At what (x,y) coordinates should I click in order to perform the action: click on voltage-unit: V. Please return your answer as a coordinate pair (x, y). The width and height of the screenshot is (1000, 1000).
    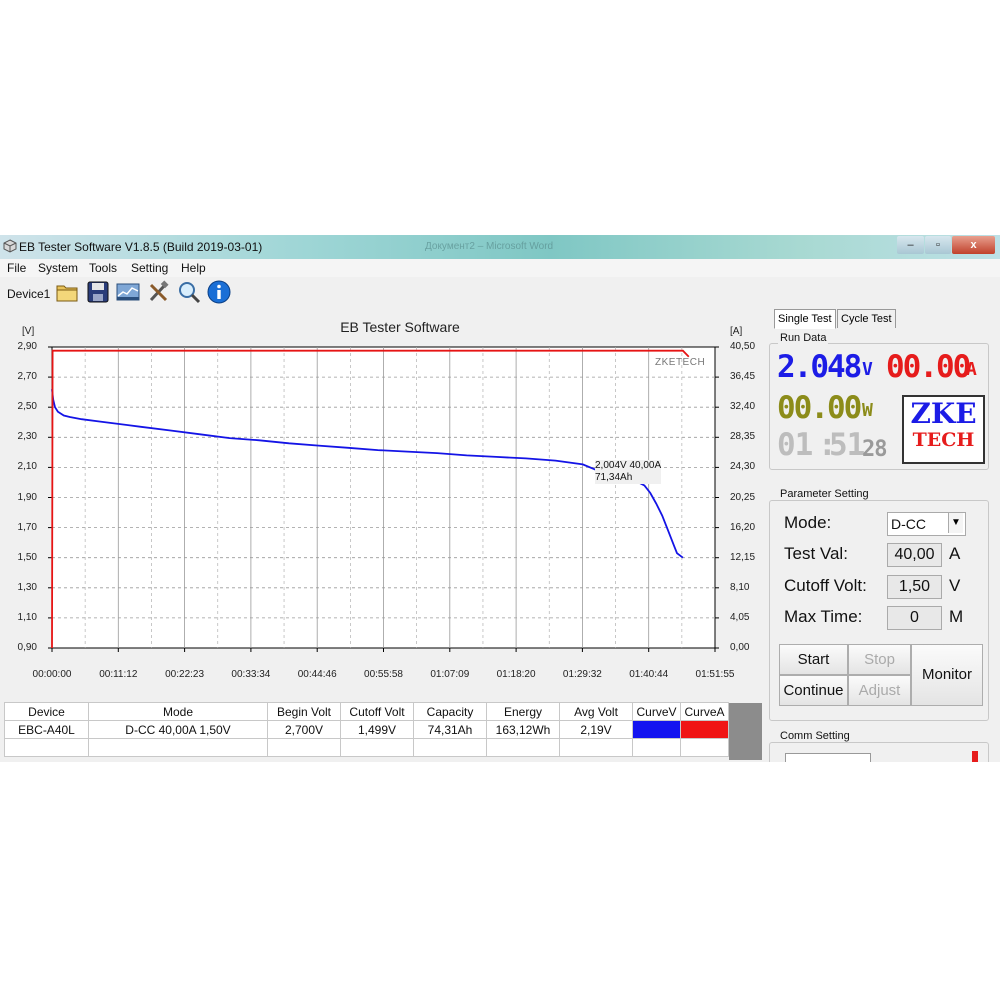
    Looking at the image, I should click on (867, 369).